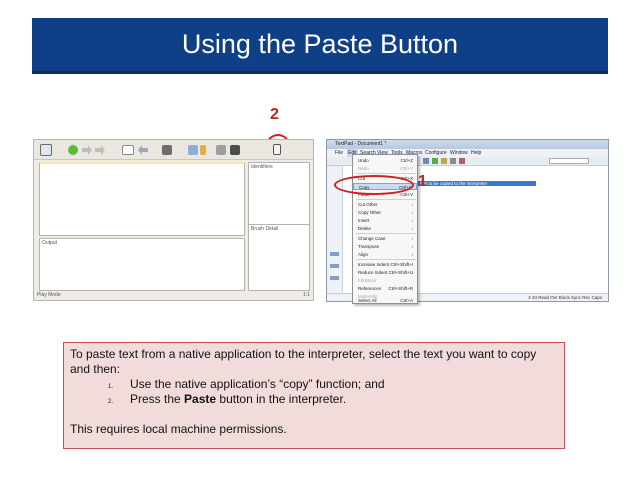 The image size is (640, 480). What do you see at coordinates (385, 212) in the screenshot?
I see `menu-item-copy-other: Copy Other ›` at bounding box center [385, 212].